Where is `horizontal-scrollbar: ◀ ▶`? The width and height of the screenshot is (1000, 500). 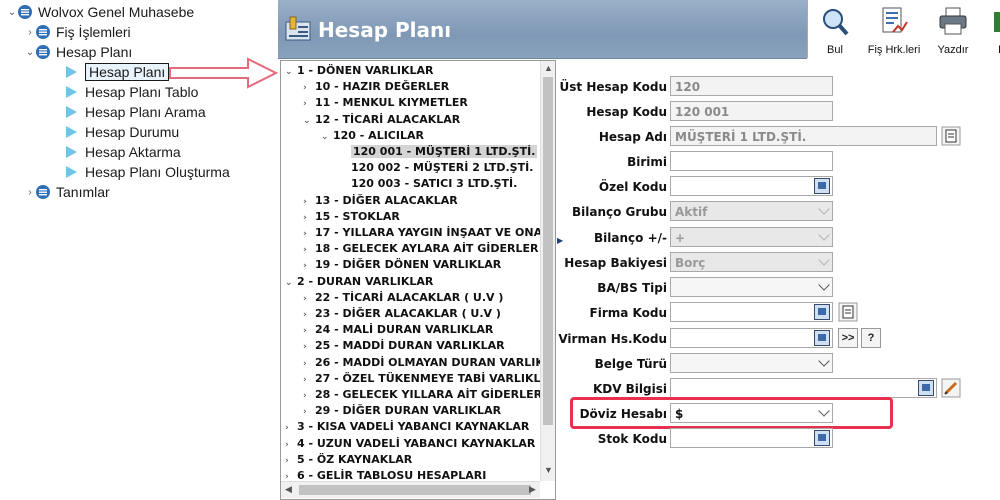
horizontal-scrollbar: ◀ ▶ is located at coordinates (410, 489).